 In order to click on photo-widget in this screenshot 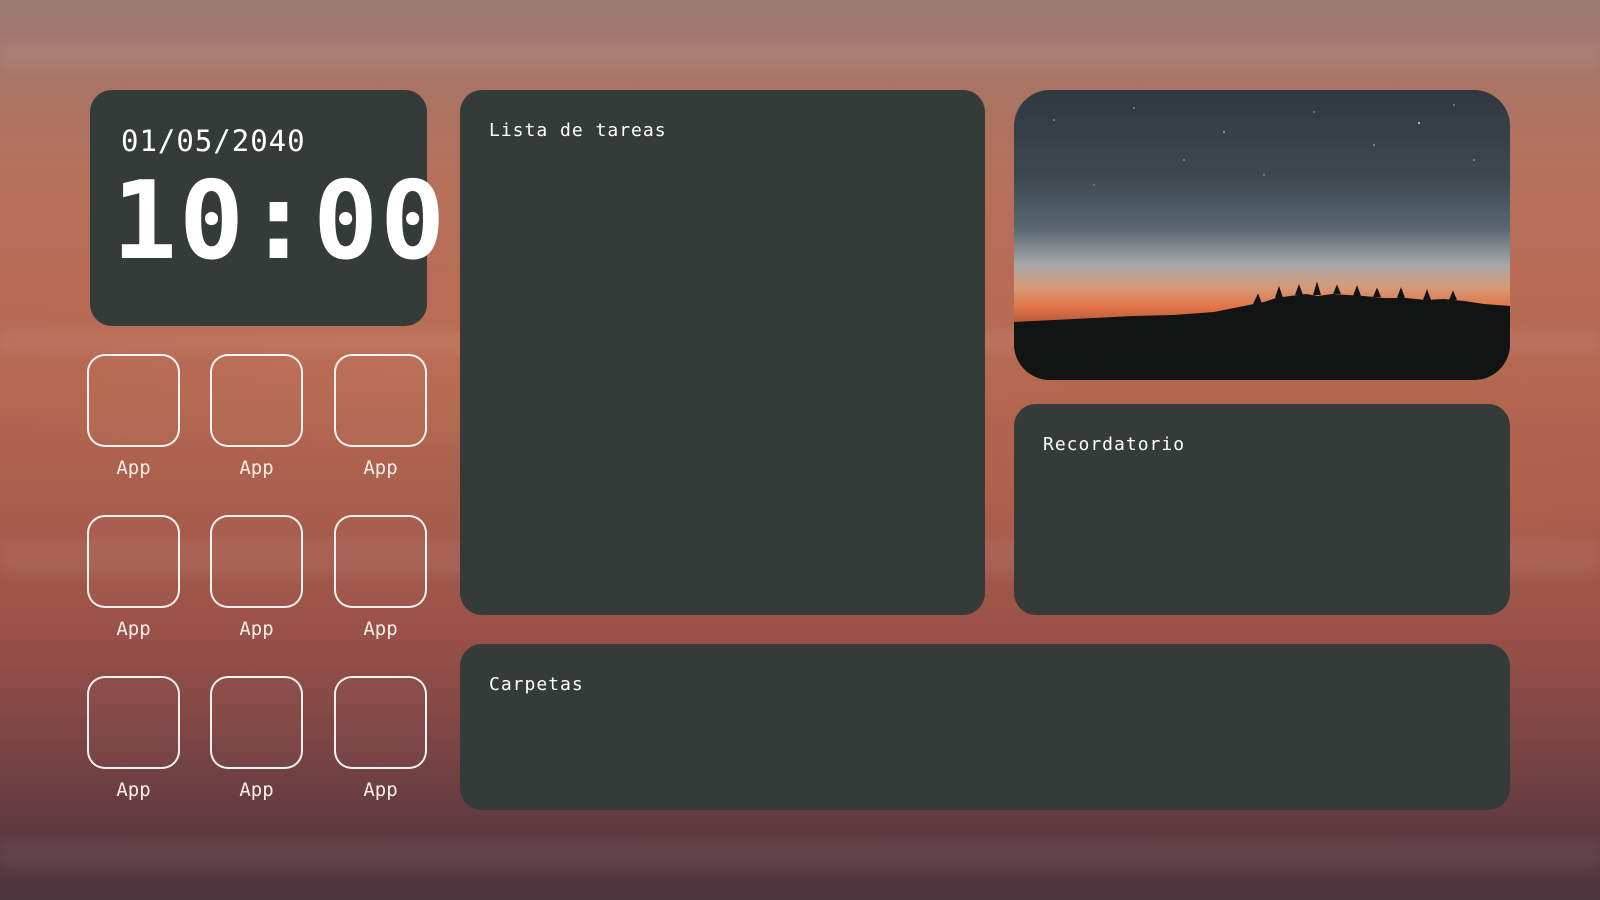, I will do `click(1262, 235)`.